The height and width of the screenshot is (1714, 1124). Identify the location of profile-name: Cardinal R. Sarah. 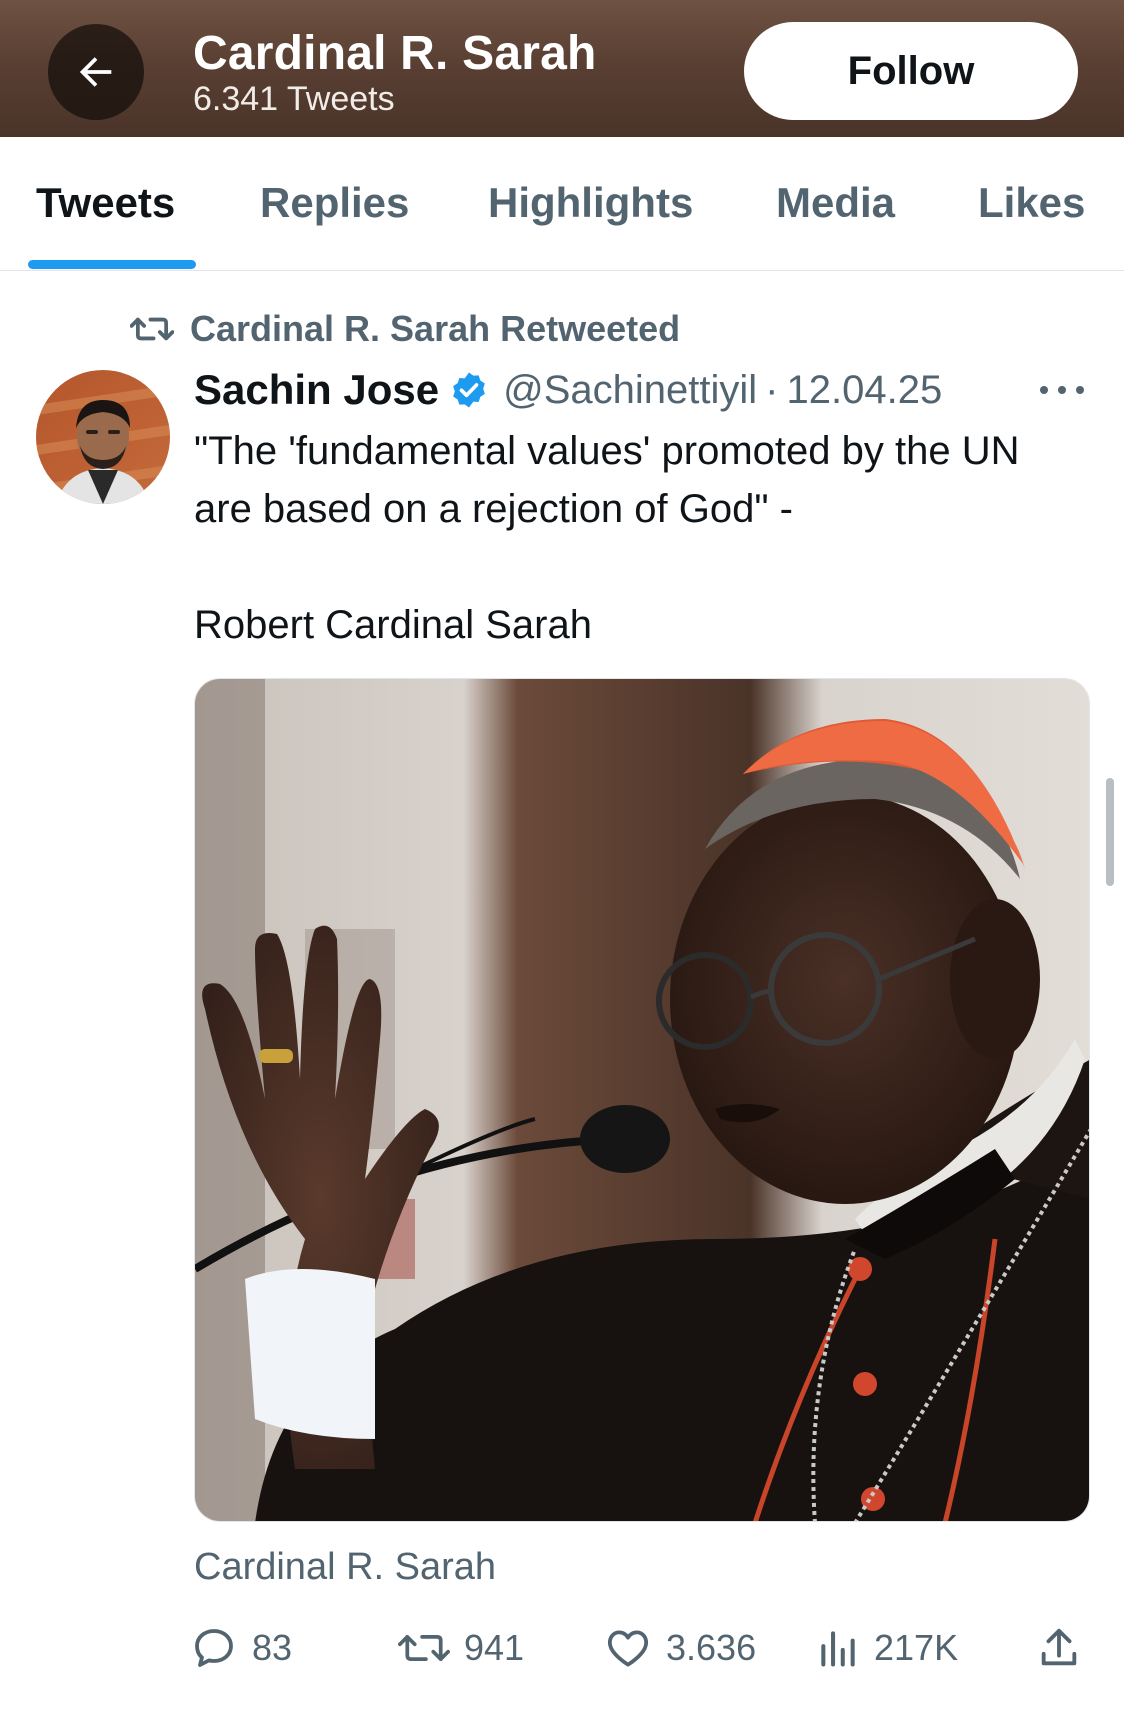
(395, 53).